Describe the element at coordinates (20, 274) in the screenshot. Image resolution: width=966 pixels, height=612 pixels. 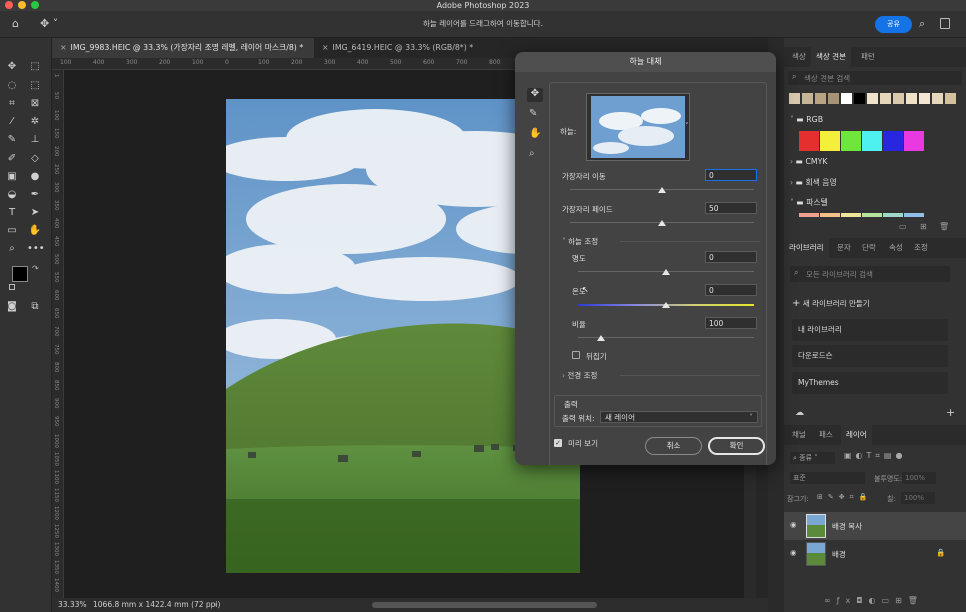
I see `foreground-color-swatch` at that location.